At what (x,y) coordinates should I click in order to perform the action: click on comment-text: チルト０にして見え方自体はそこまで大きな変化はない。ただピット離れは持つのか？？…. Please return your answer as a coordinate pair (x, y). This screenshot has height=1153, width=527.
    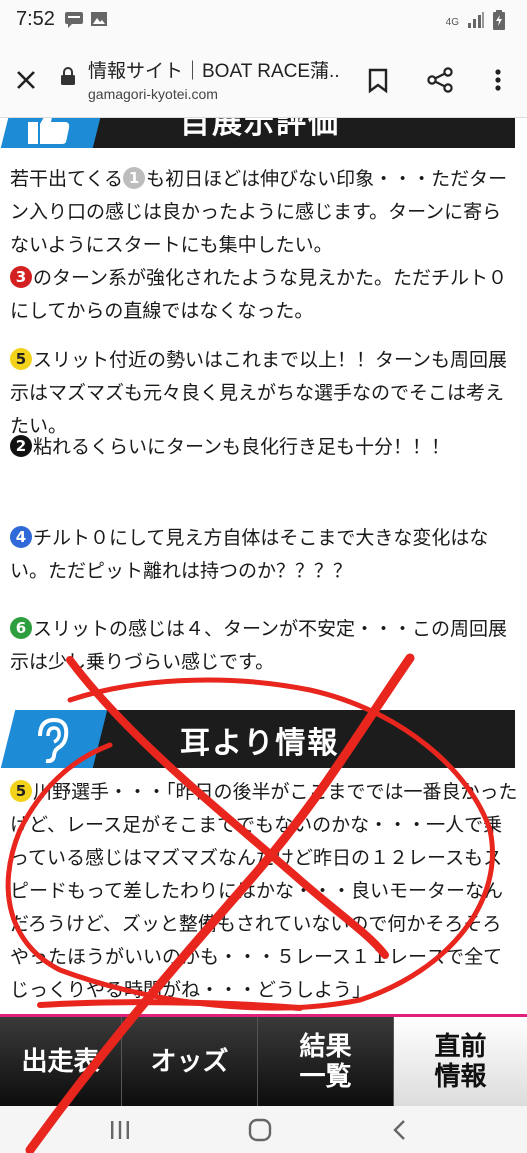
    Looking at the image, I should click on (249, 554).